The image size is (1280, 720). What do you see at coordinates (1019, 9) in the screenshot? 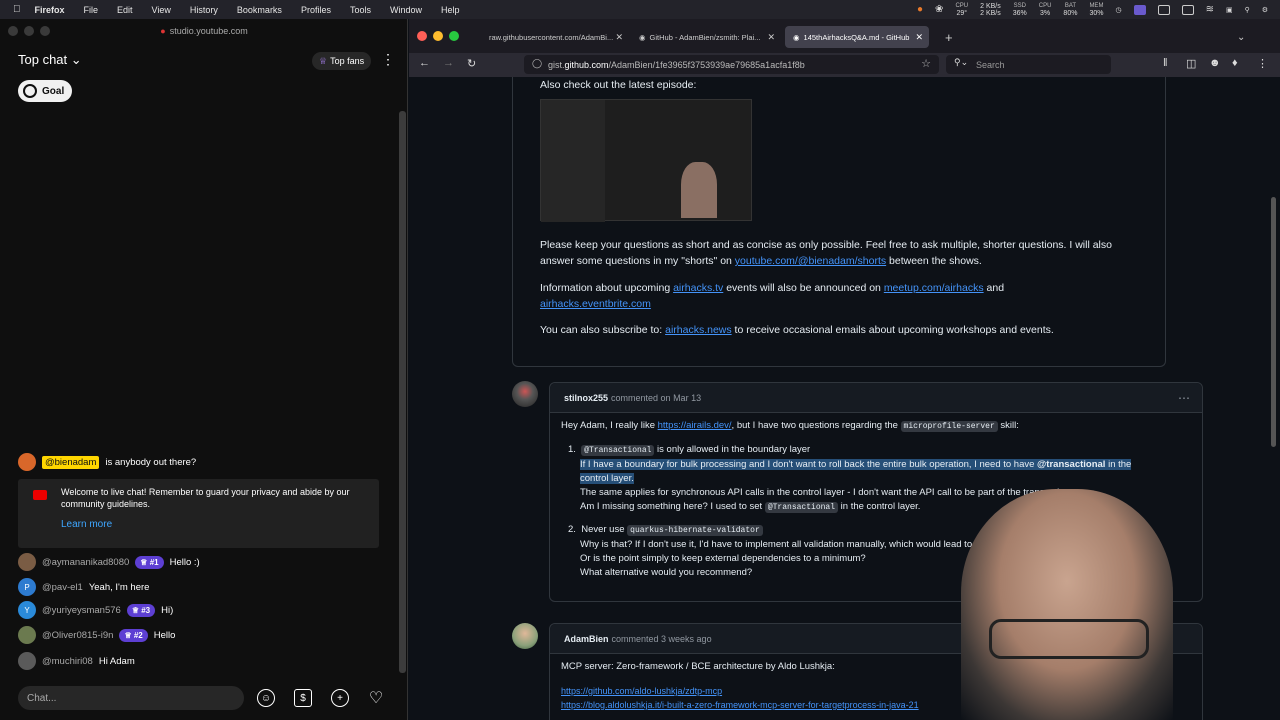
I see `stat-ssd: SSD 36%` at bounding box center [1019, 9].